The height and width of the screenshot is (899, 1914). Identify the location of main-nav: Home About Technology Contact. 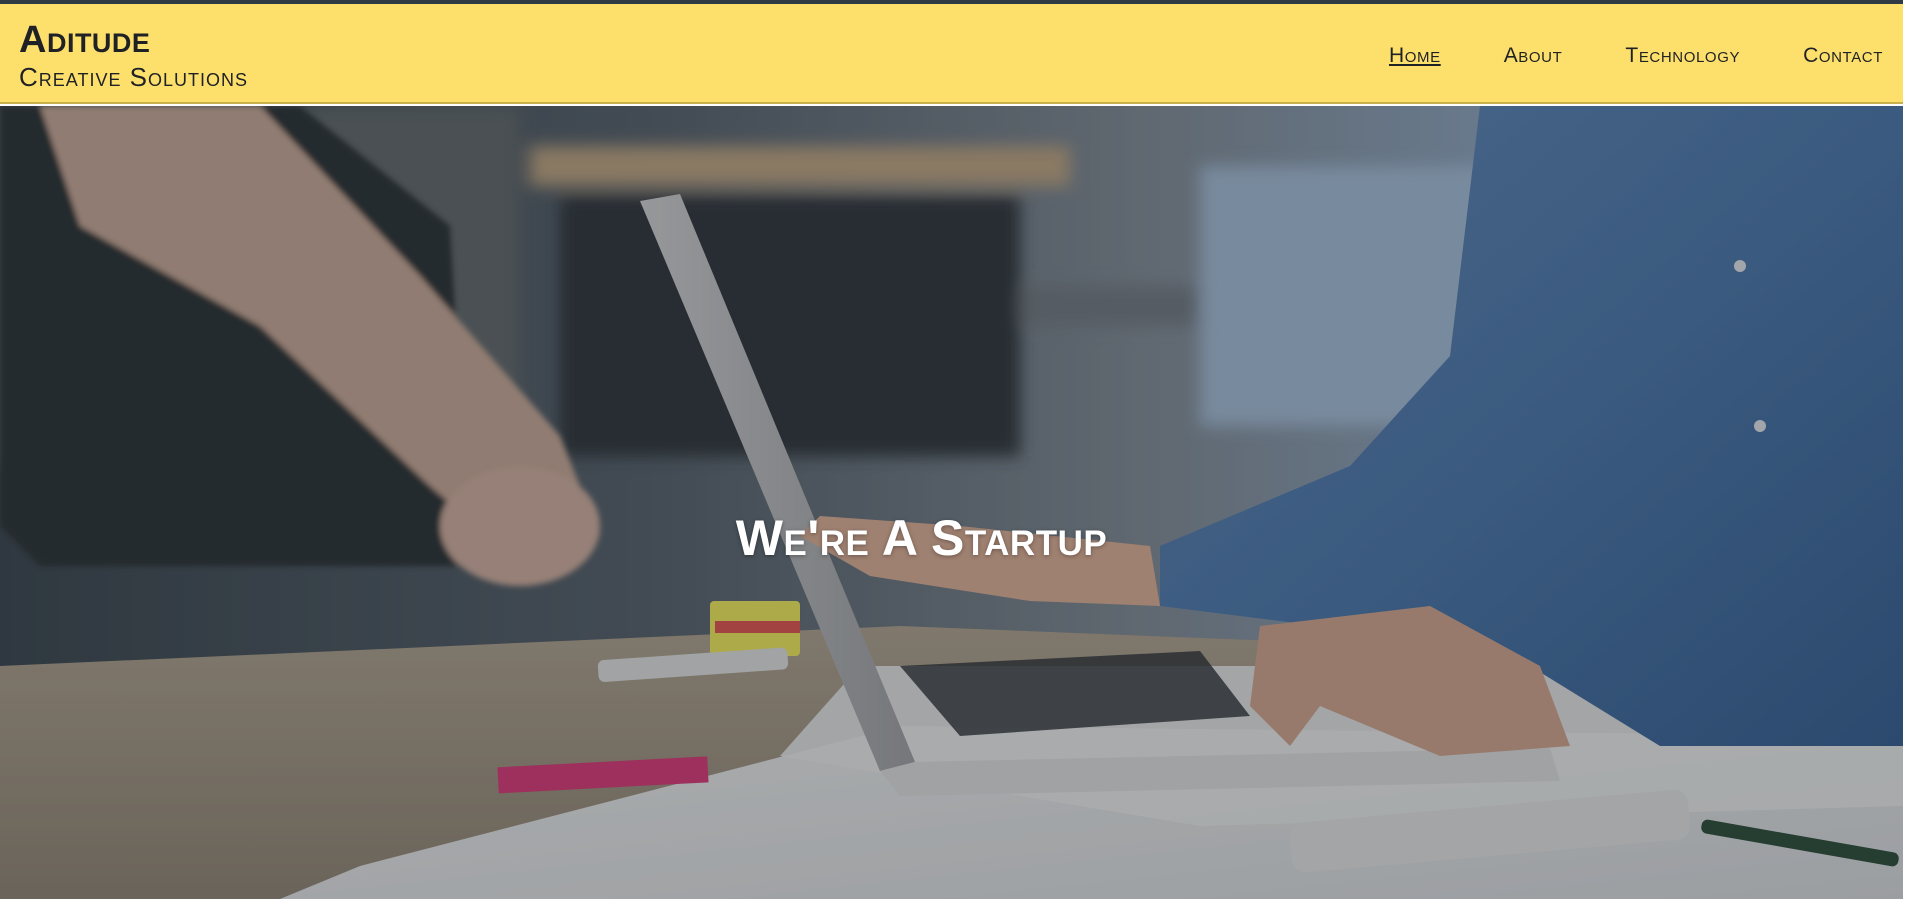
(1604, 56).